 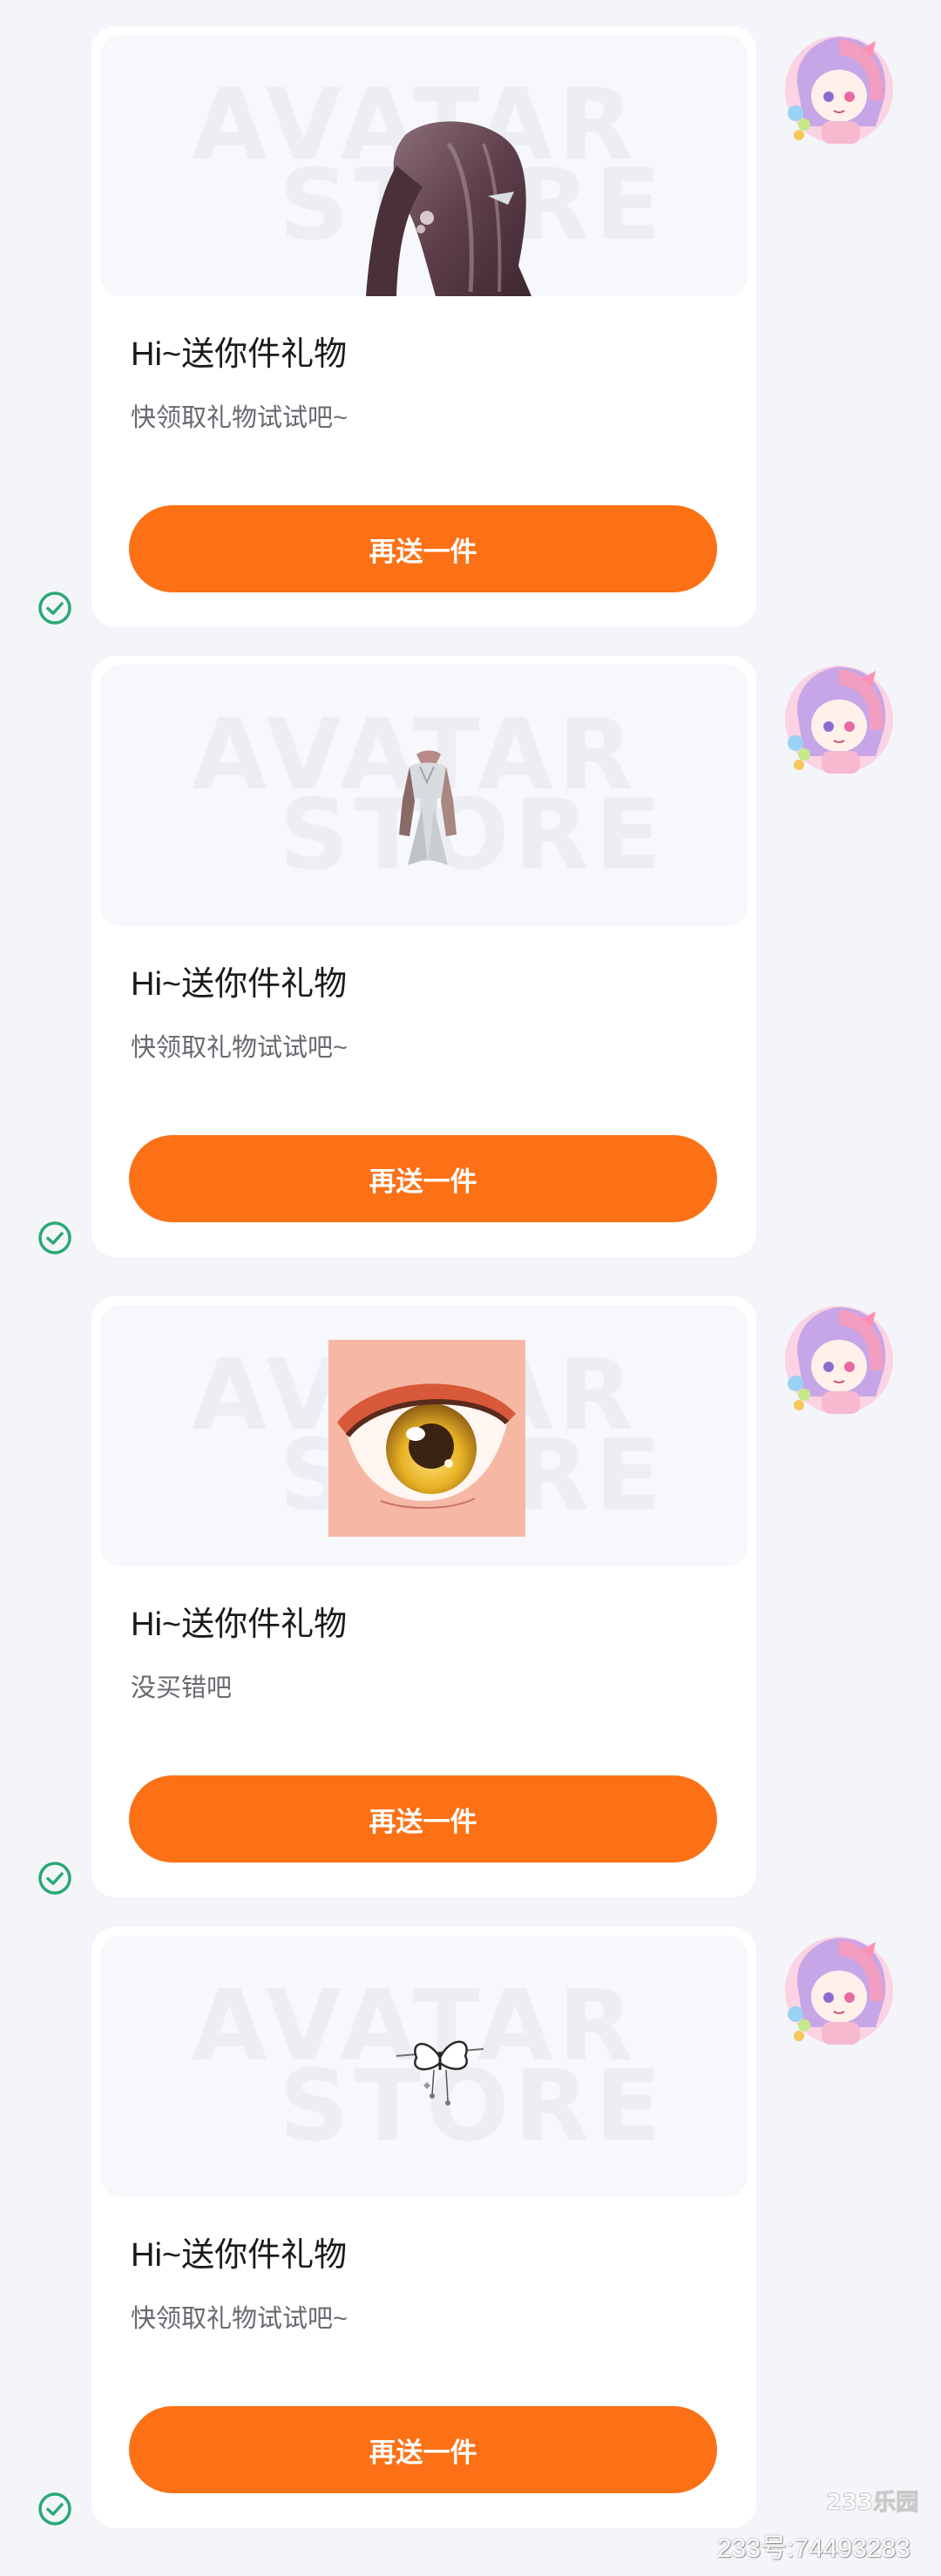 I want to click on gift-subtitle: 没买错吧, so click(x=182, y=1688).